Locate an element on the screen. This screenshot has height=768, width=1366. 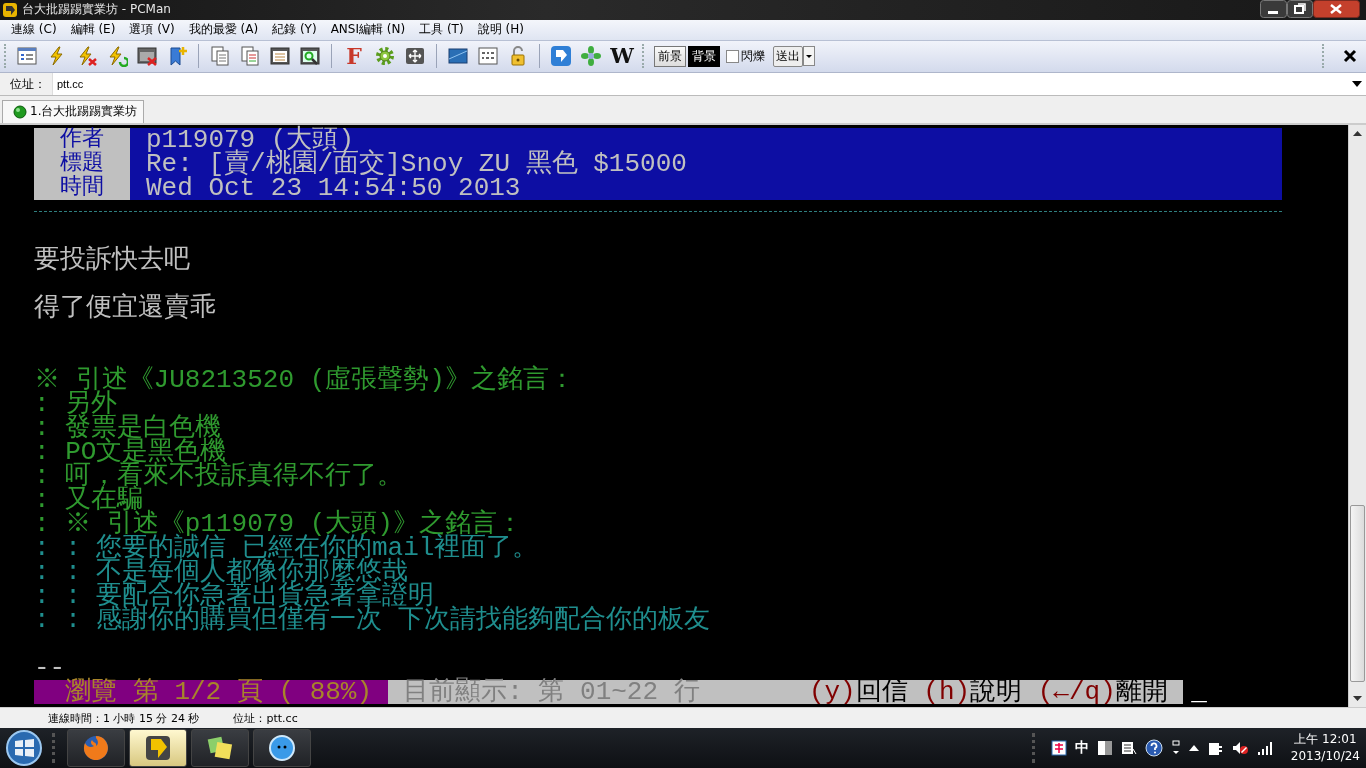
status-text: 連線時間：1 小時 15 分 24 秒 is located at coordinates (124, 718).